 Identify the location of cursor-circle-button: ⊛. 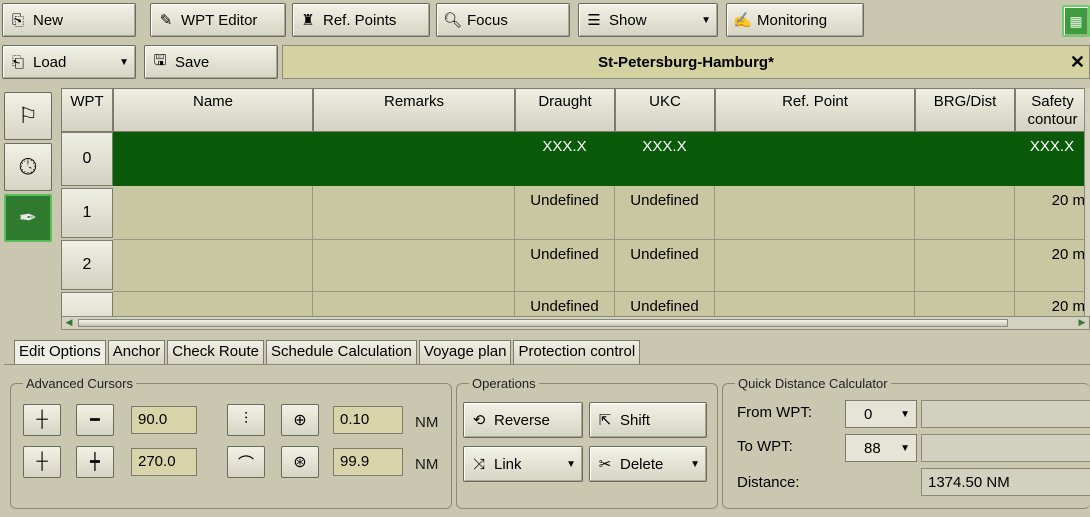
(300, 462).